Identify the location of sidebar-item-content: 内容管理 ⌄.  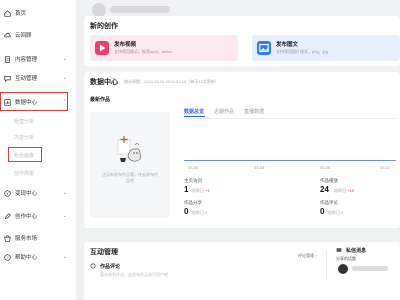
(38, 59).